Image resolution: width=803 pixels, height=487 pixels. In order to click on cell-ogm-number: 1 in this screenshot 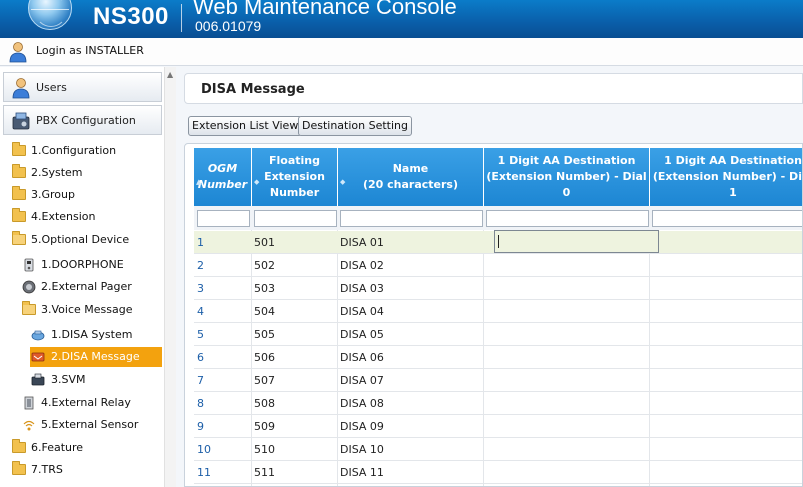, I will do `click(200, 242)`.